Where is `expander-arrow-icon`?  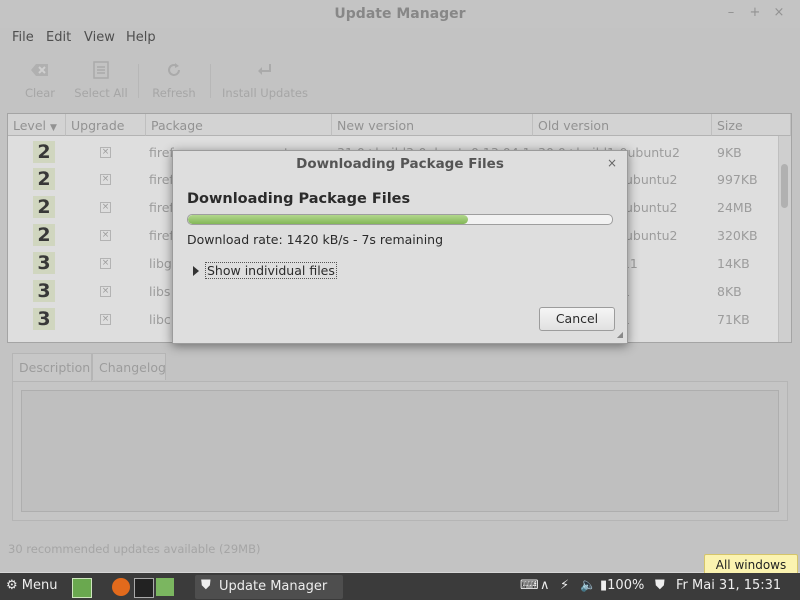 expander-arrow-icon is located at coordinates (196, 271).